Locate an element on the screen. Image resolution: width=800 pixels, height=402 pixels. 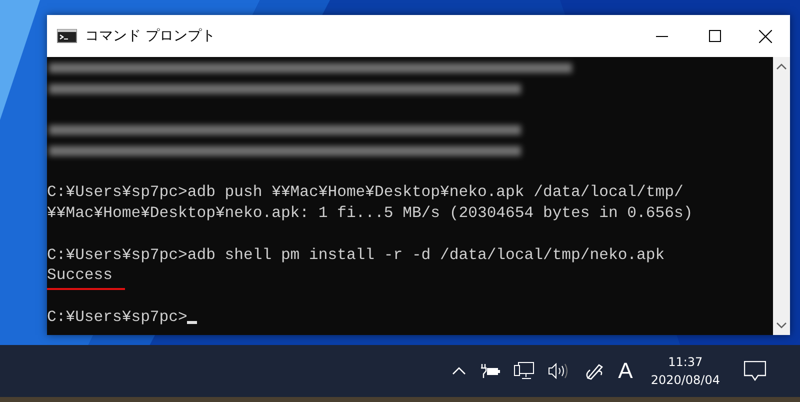
scroll-up-icon is located at coordinates (781, 66).